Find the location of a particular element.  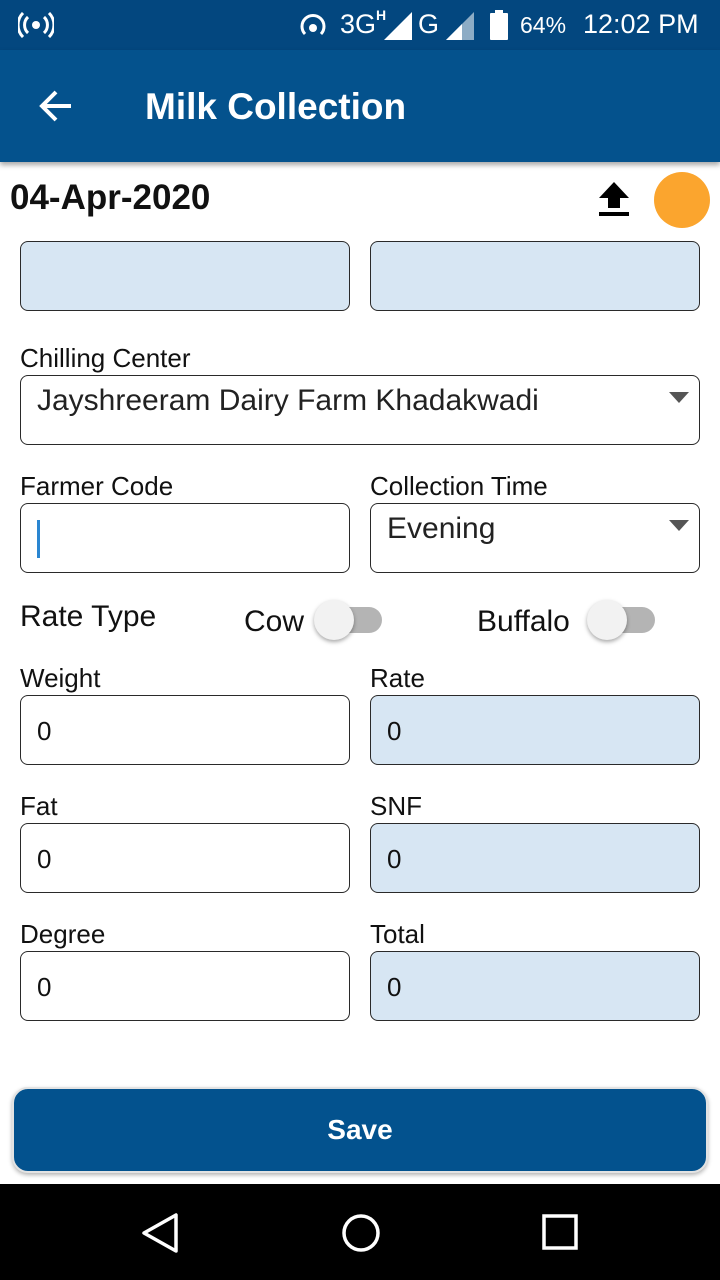

text-cursor is located at coordinates (38, 539).